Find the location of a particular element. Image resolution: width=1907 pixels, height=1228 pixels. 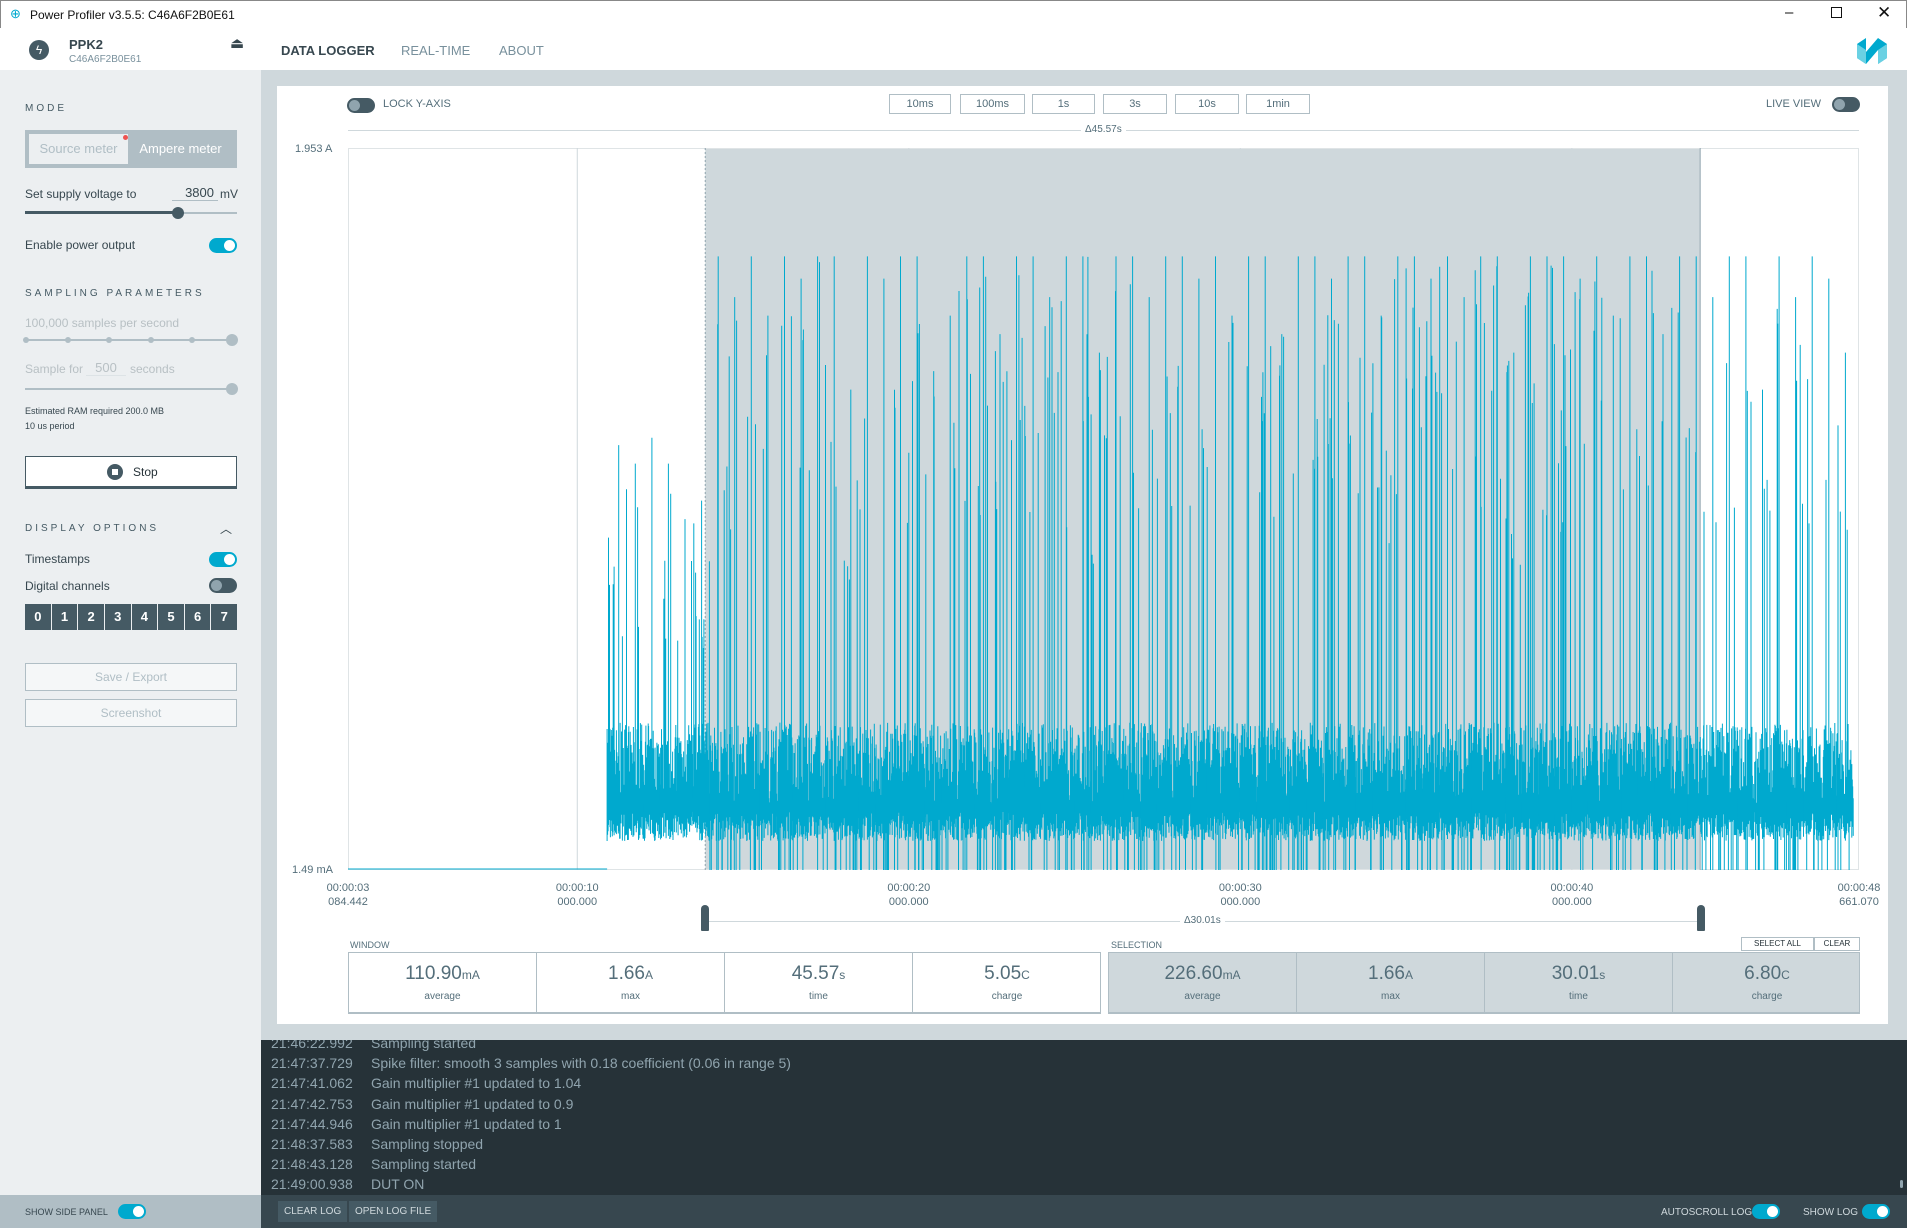

digital-channel-7: 7 is located at coordinates (224, 617).